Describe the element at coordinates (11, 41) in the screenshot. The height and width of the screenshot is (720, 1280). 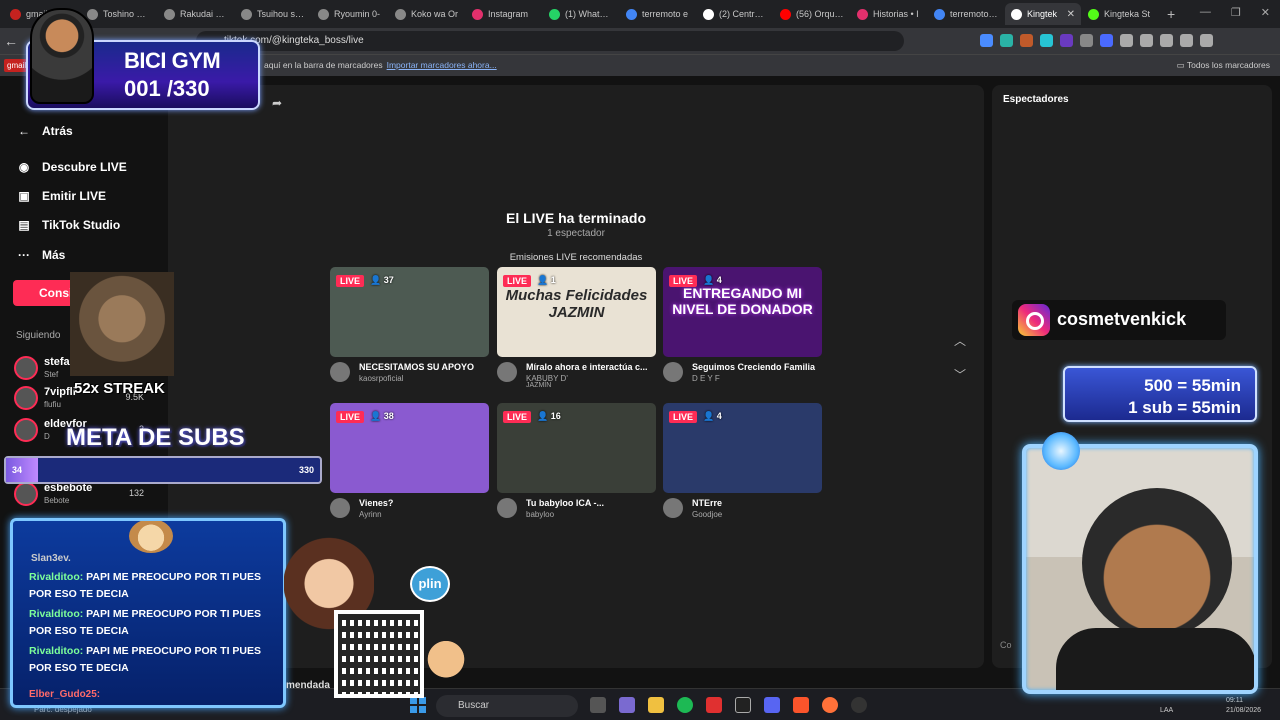
I see `back-arrow-icon: ←` at that location.